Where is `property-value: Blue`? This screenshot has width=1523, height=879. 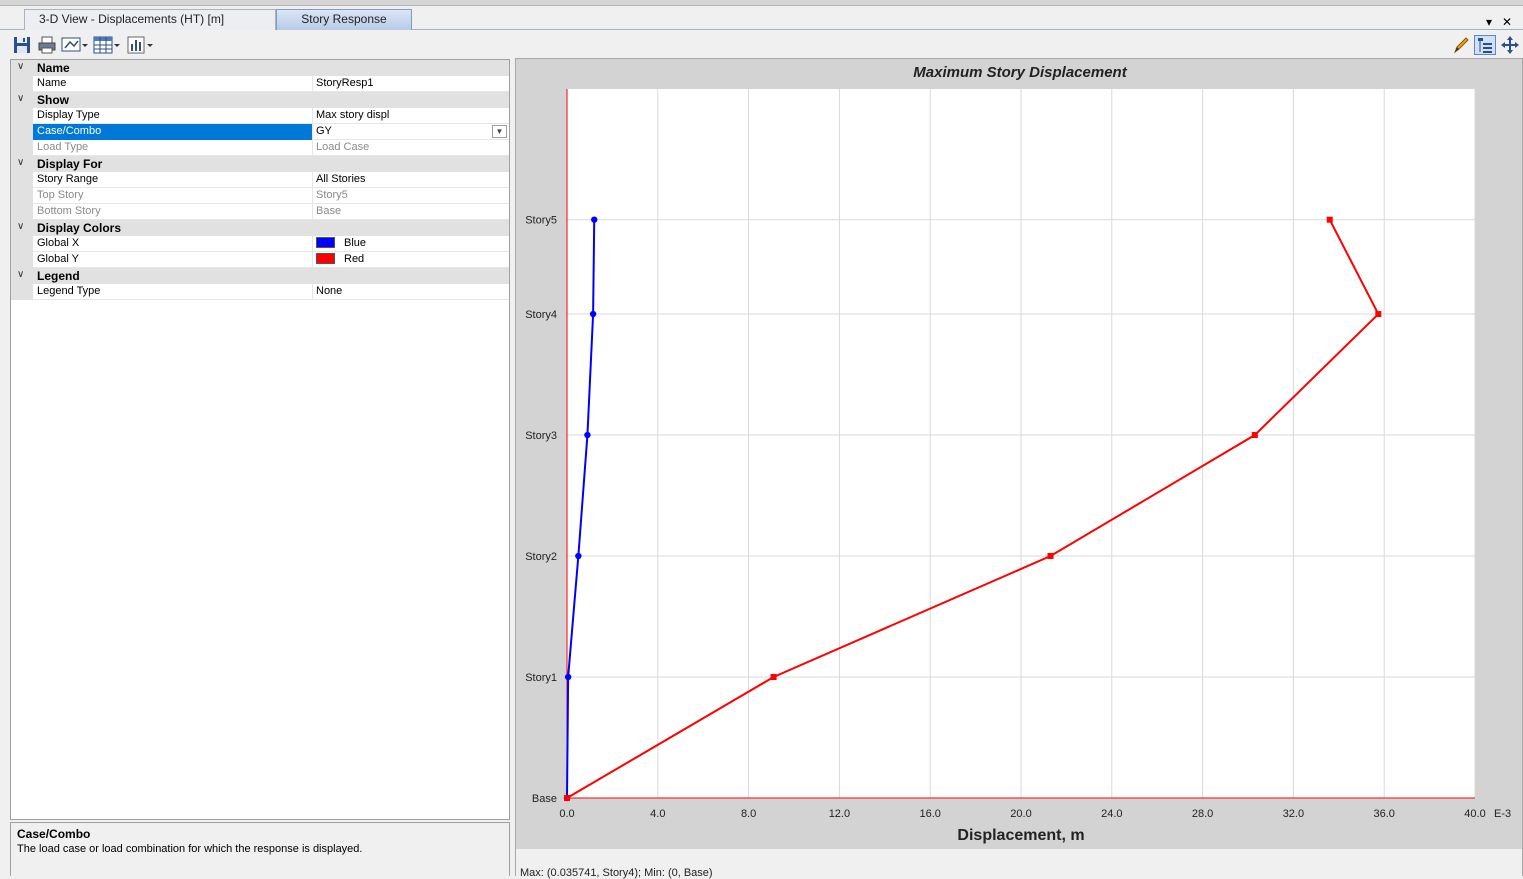 property-value: Blue is located at coordinates (411, 244).